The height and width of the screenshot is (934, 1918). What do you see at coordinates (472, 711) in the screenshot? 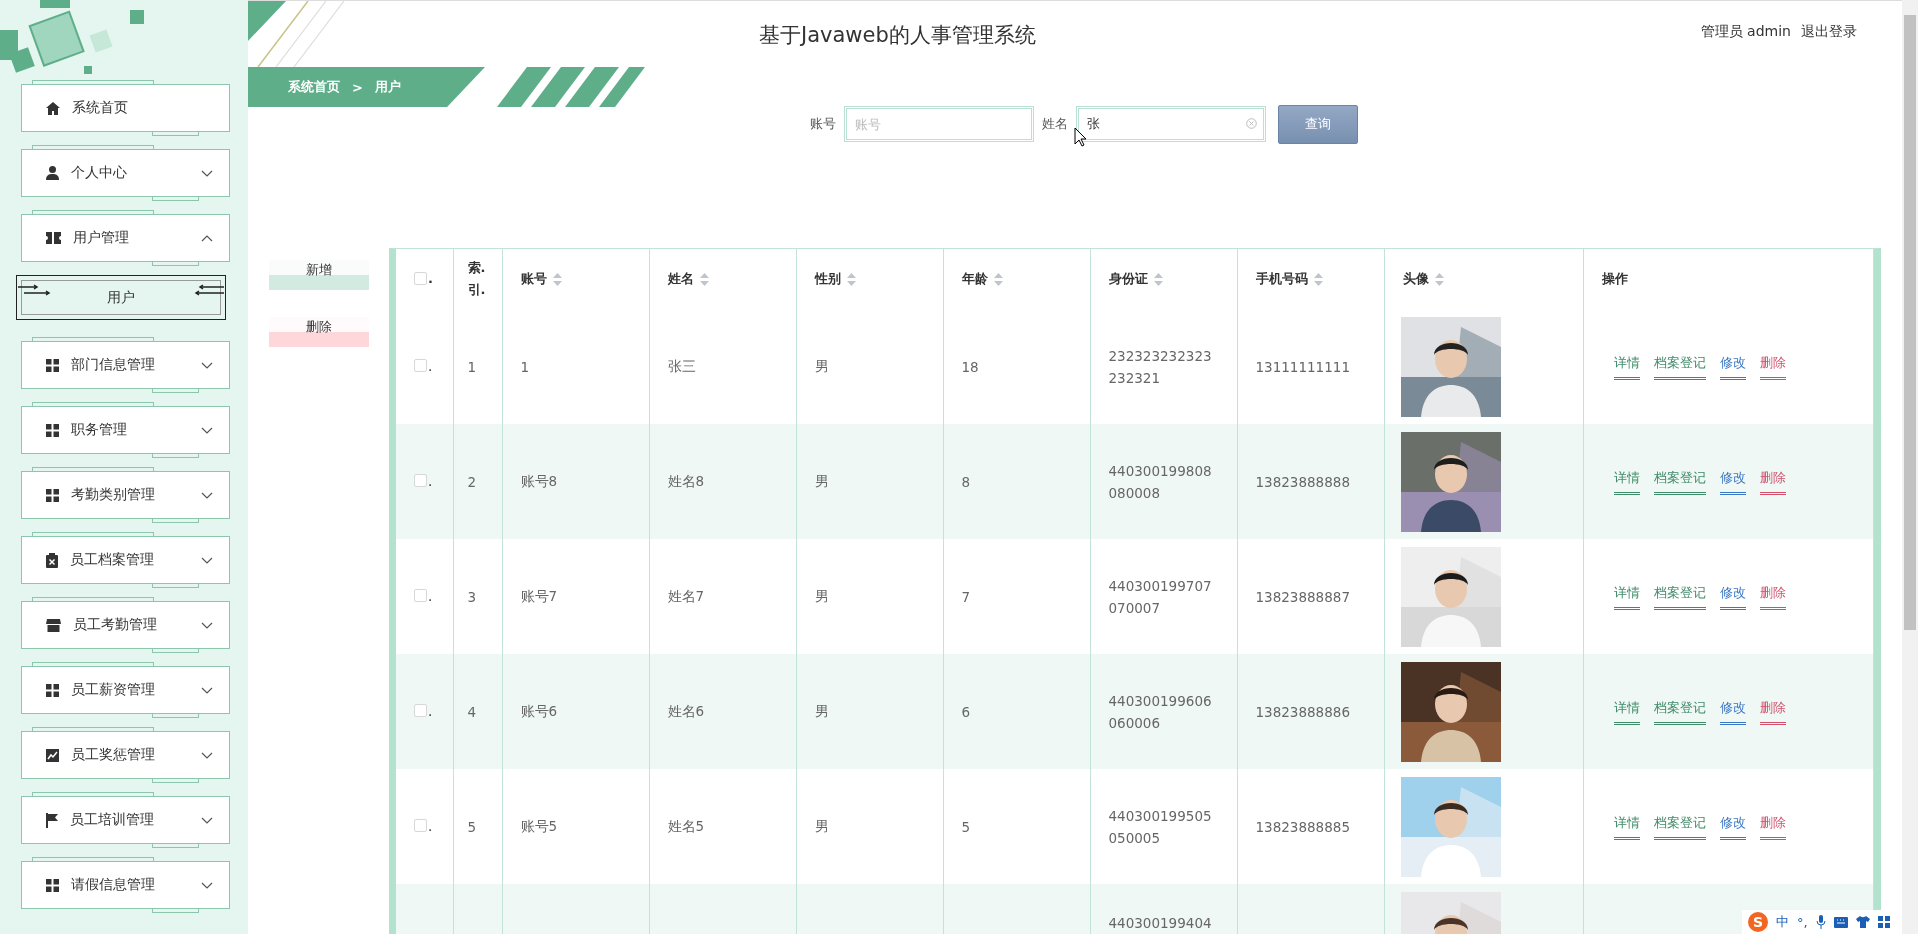
I see `table-cell: 4` at bounding box center [472, 711].